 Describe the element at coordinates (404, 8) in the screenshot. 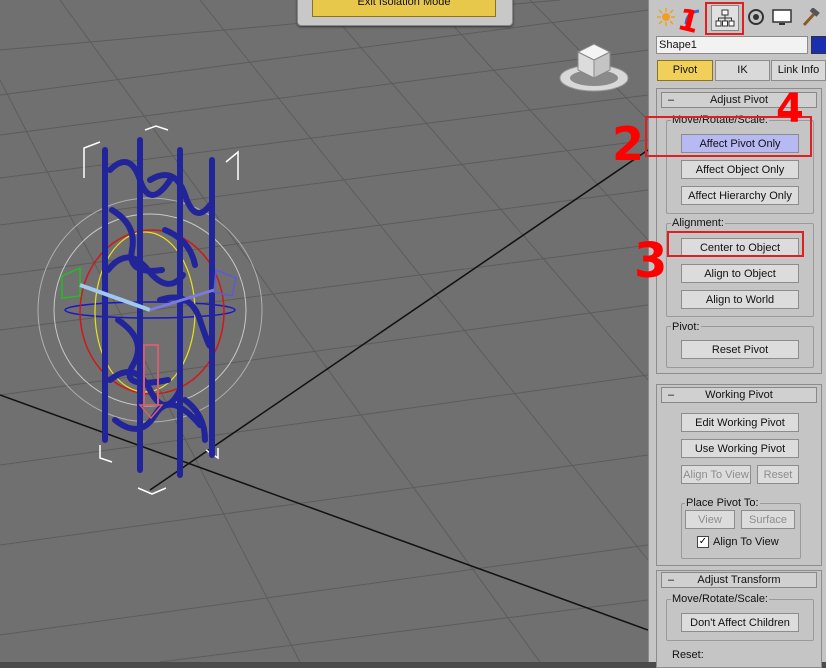

I see `exit-isolation-button: Exit Isolation Mode` at that location.